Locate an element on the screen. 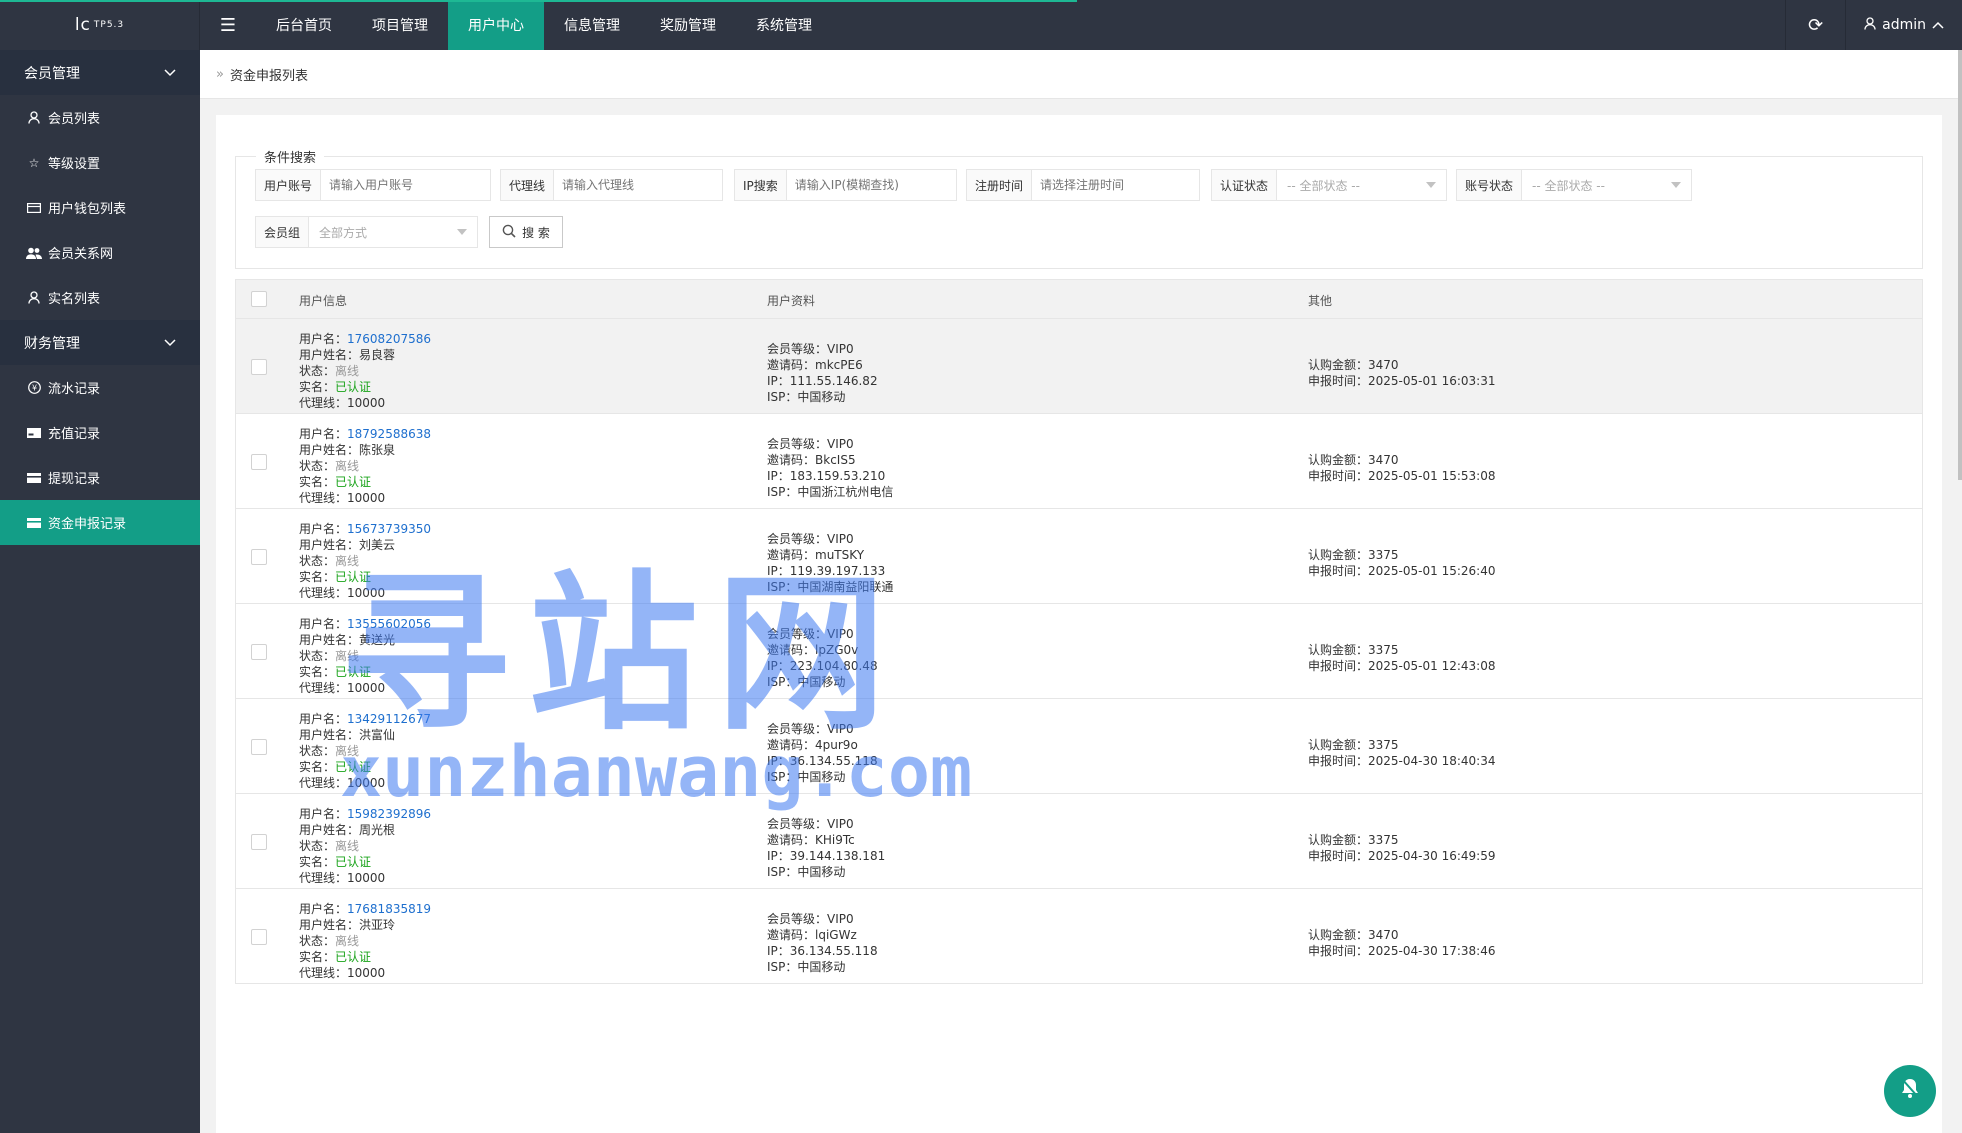  other-cell: 认购金额：3470 申报时间：2025-05-01 16:03:31 is located at coordinates (1402, 373).